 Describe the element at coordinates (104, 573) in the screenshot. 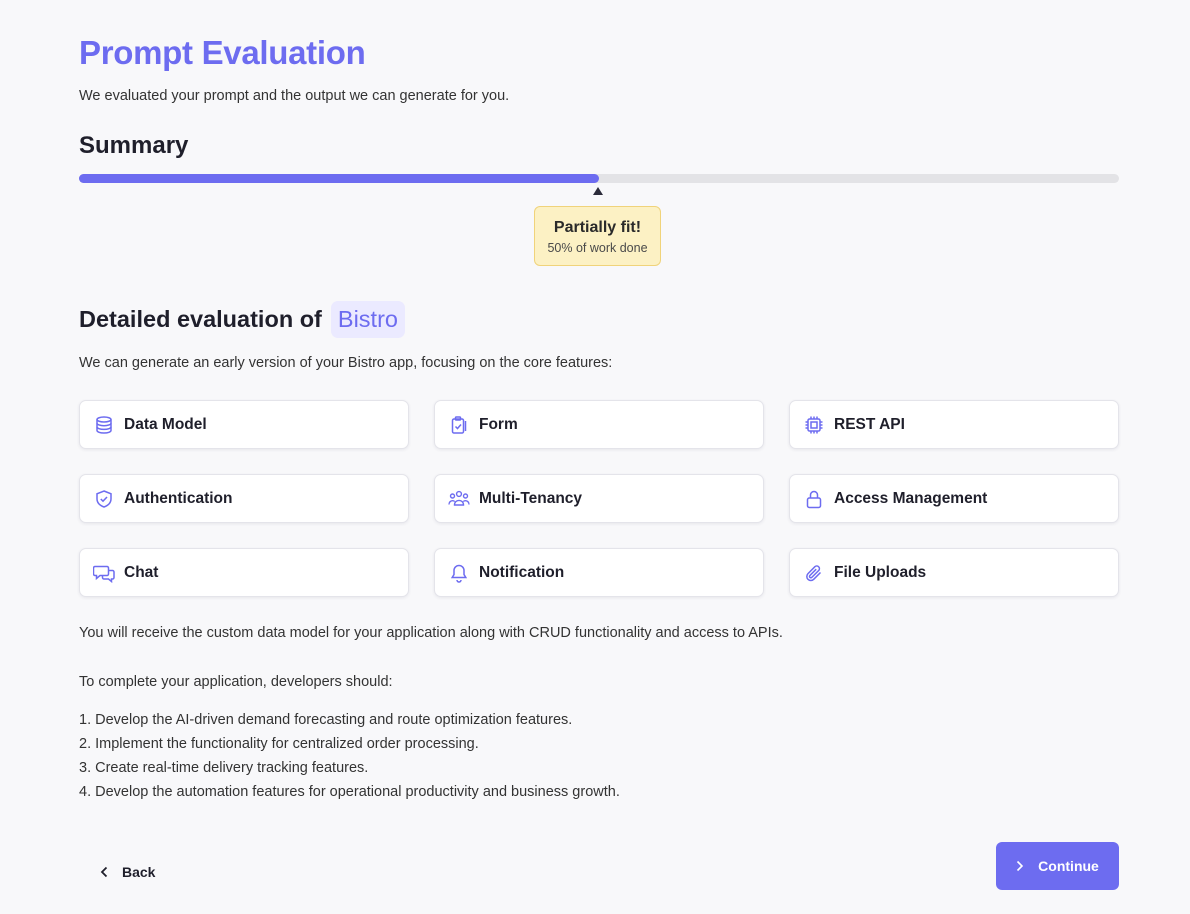

I see `chat-bubbles-icon` at that location.